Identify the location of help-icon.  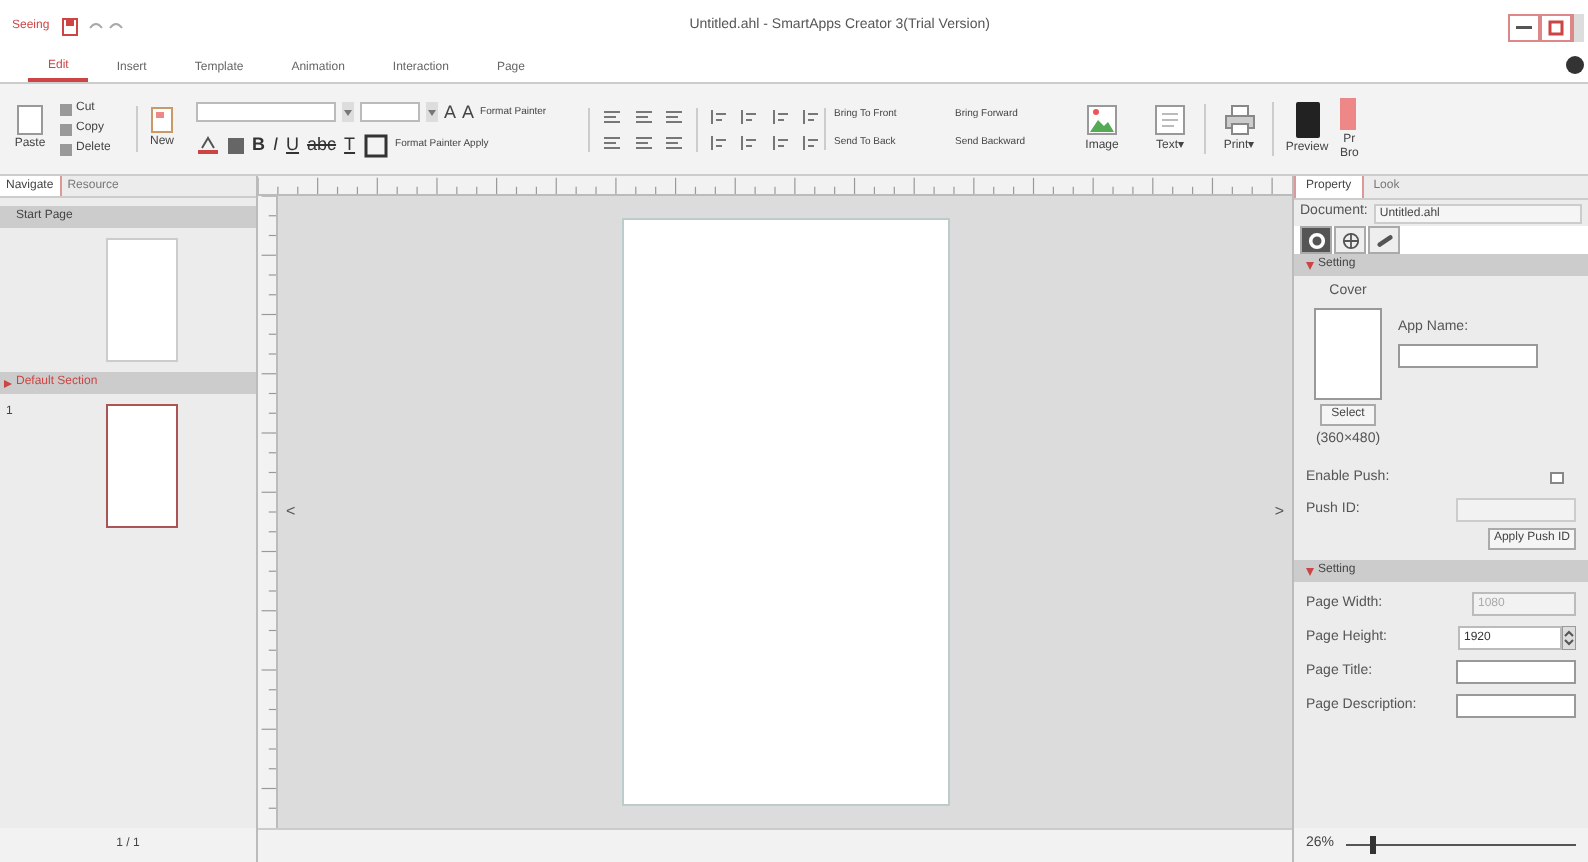
(1575, 65).